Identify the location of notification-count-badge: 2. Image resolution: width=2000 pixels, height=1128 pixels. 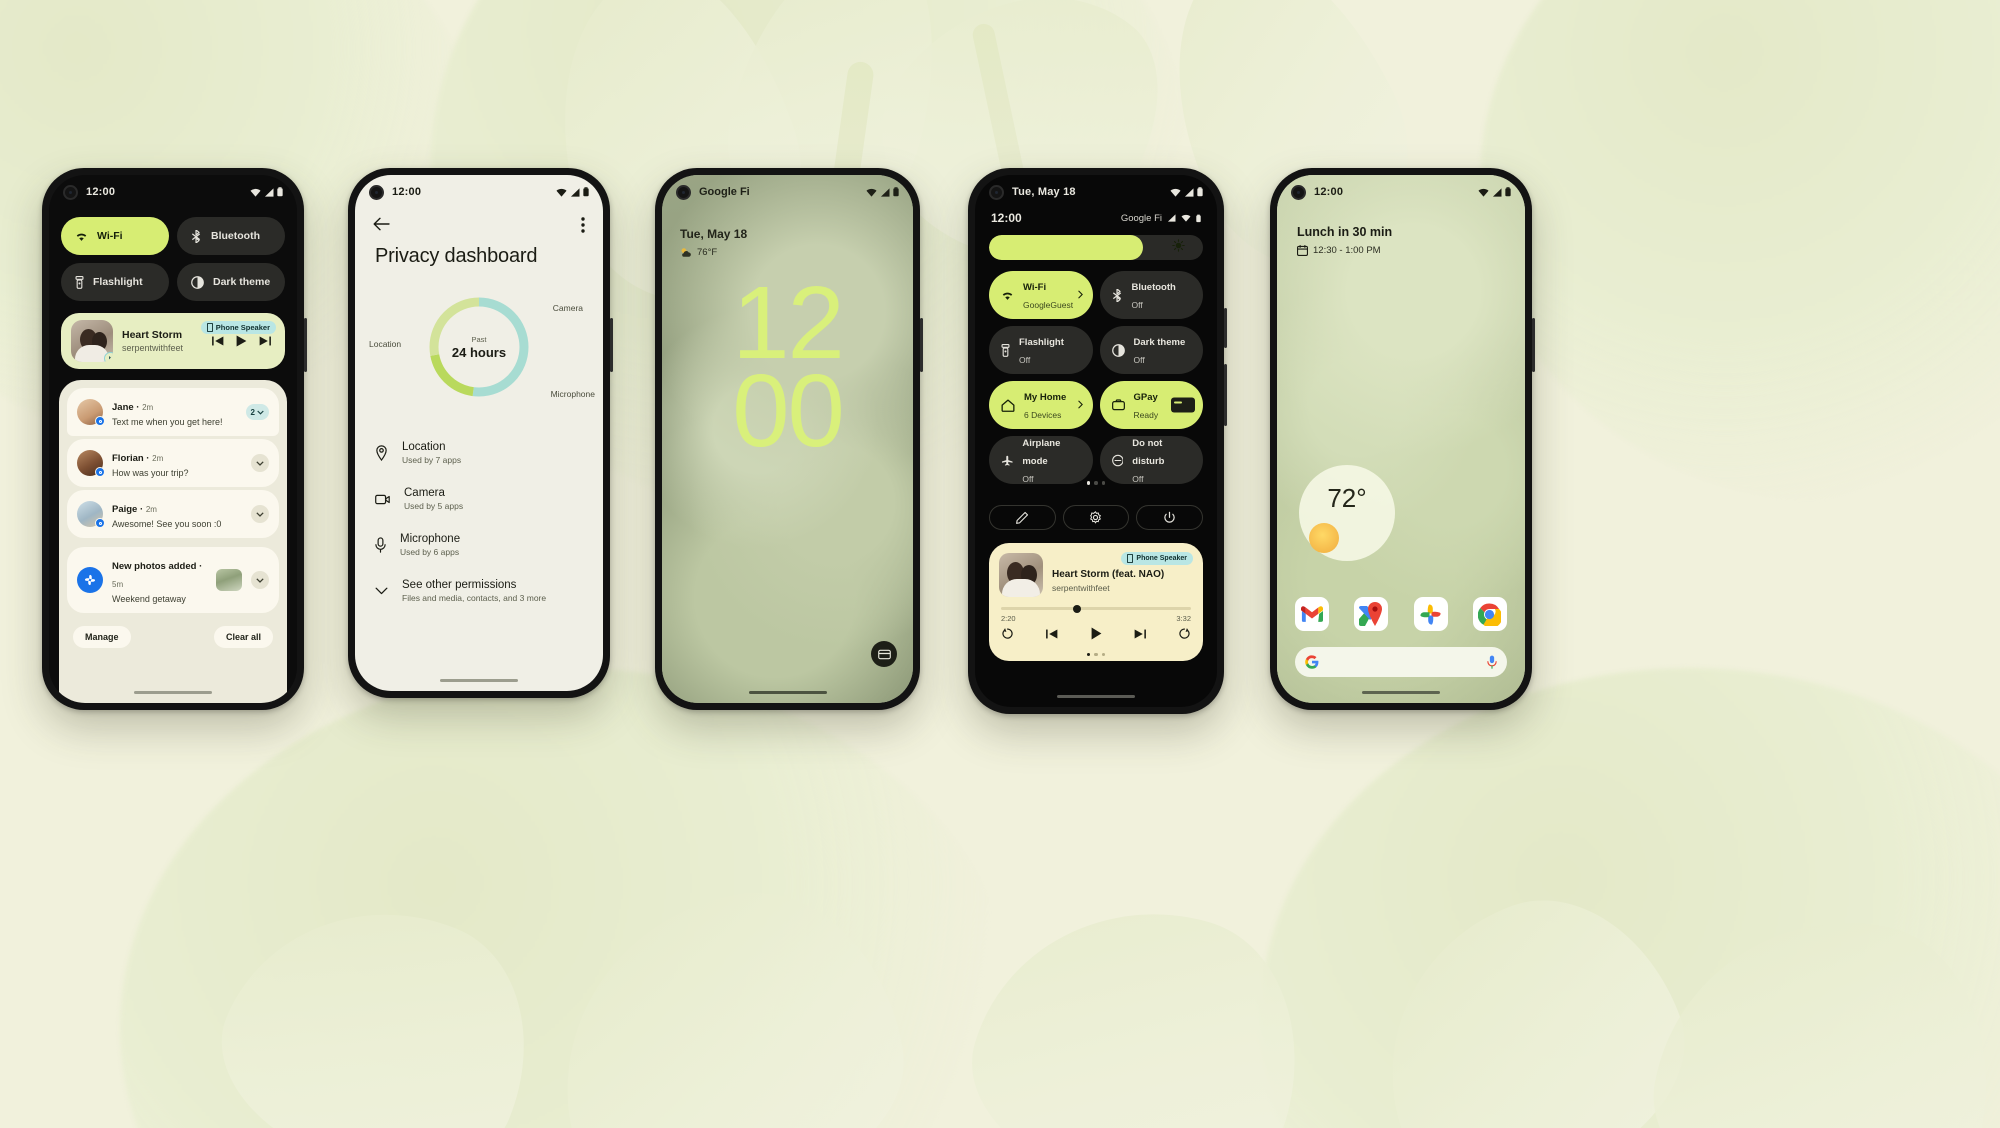
(257, 412).